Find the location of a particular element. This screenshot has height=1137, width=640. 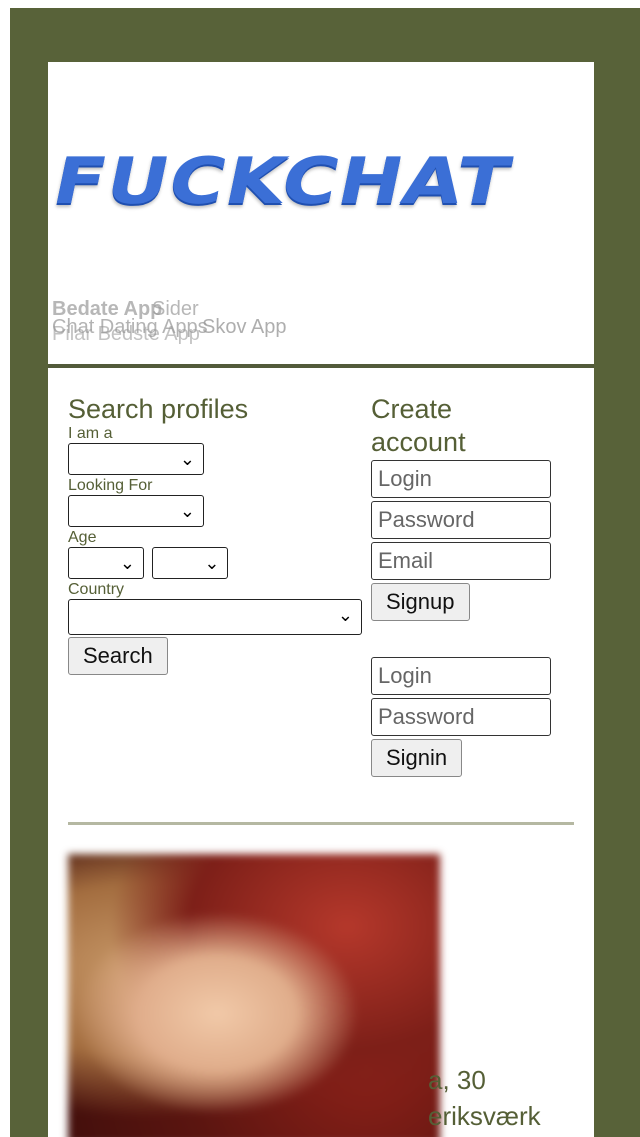

top-edge-strip is located at coordinates (320, 4).